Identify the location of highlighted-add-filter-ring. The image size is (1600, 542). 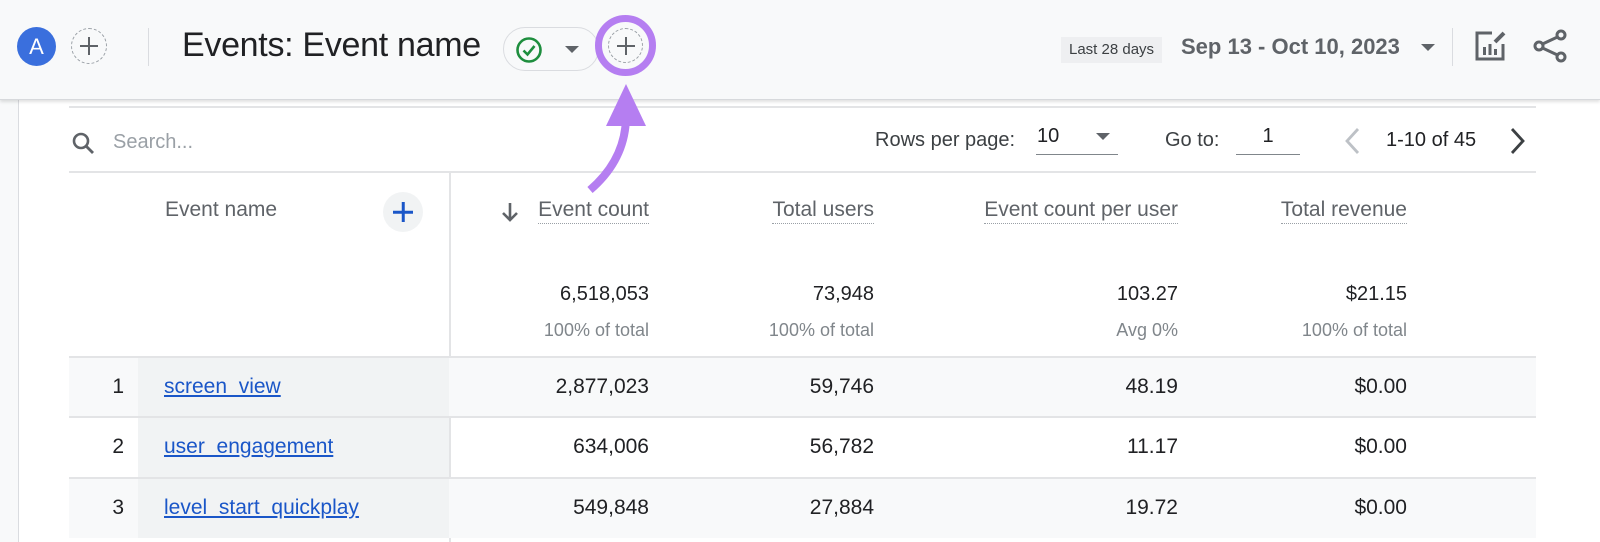
(625, 45).